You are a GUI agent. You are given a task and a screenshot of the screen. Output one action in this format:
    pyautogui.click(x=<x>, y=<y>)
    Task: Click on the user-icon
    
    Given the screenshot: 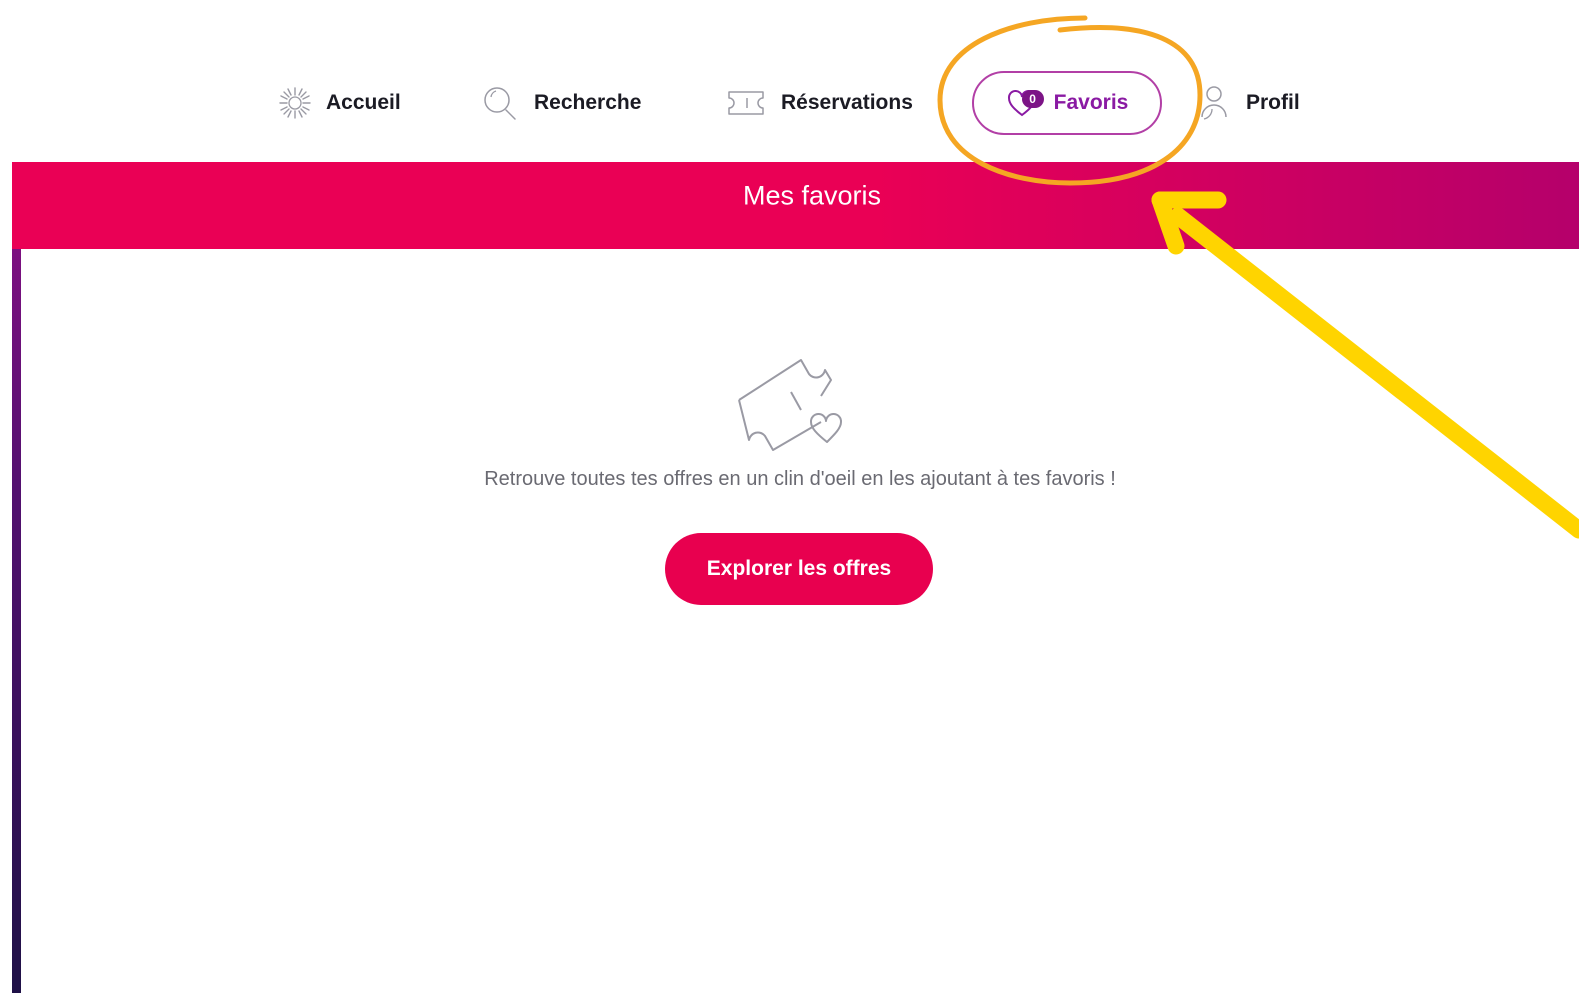 What is the action you would take?
    pyautogui.click(x=1215, y=103)
    